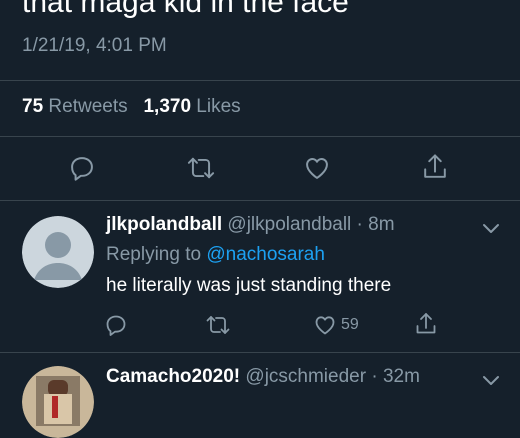 Image resolution: width=520 pixels, height=438 pixels. Describe the element at coordinates (350, 324) in the screenshot. I see `like-count: 59` at that location.